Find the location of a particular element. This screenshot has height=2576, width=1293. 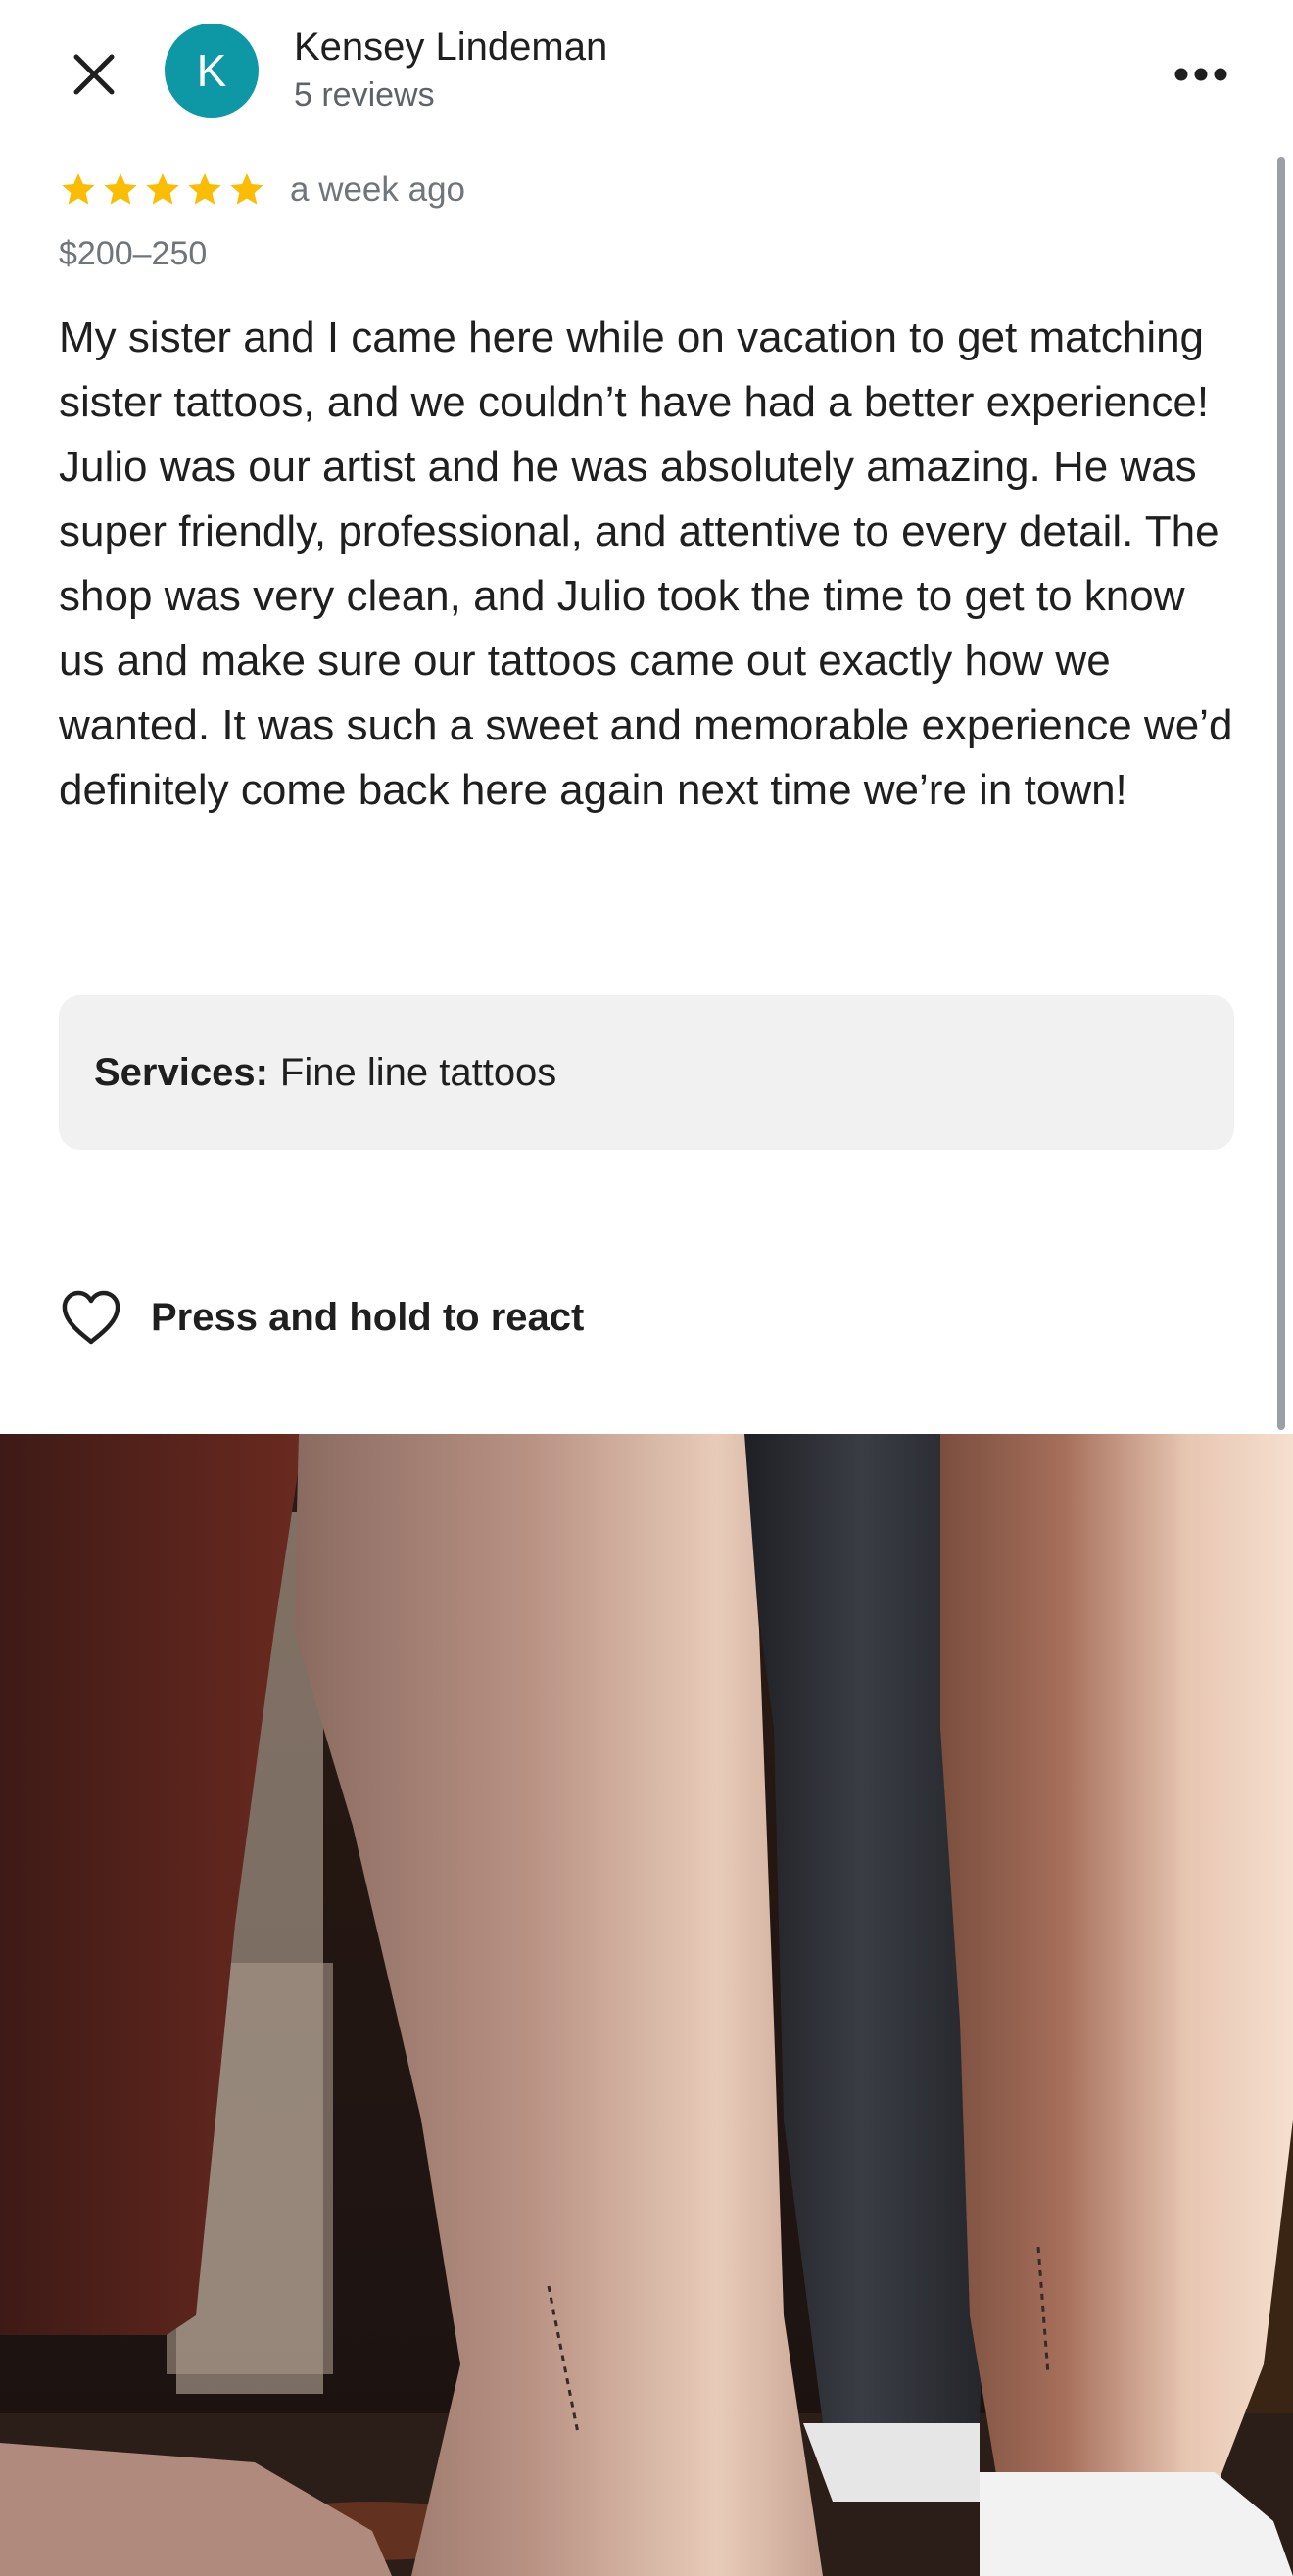

reviewer-name: Kensey Lindeman is located at coordinates (450, 48).